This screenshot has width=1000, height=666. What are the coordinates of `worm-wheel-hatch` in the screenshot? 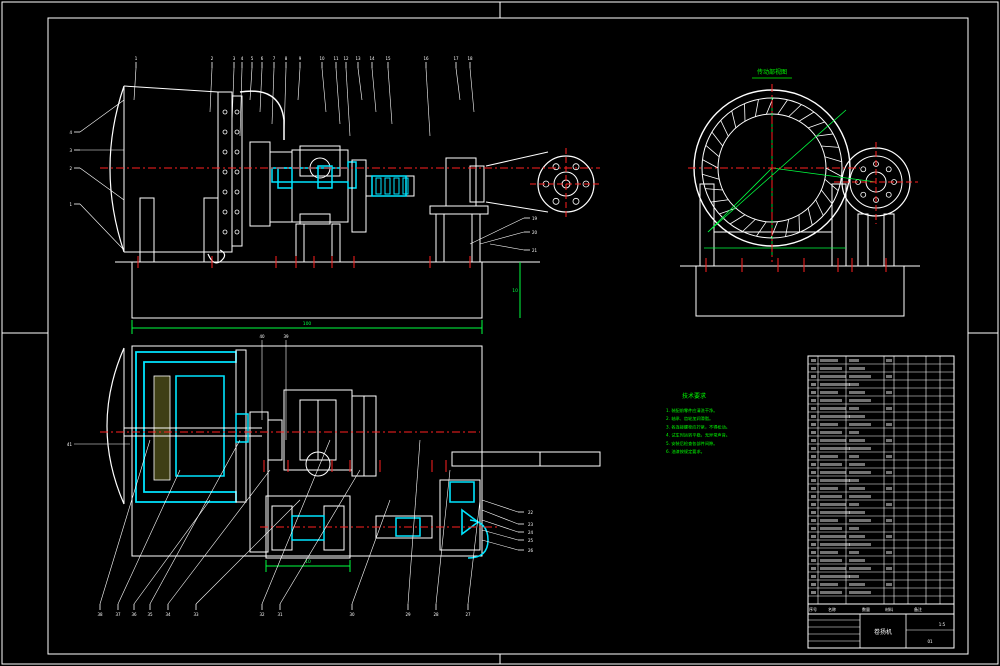 It's located at (478, 539).